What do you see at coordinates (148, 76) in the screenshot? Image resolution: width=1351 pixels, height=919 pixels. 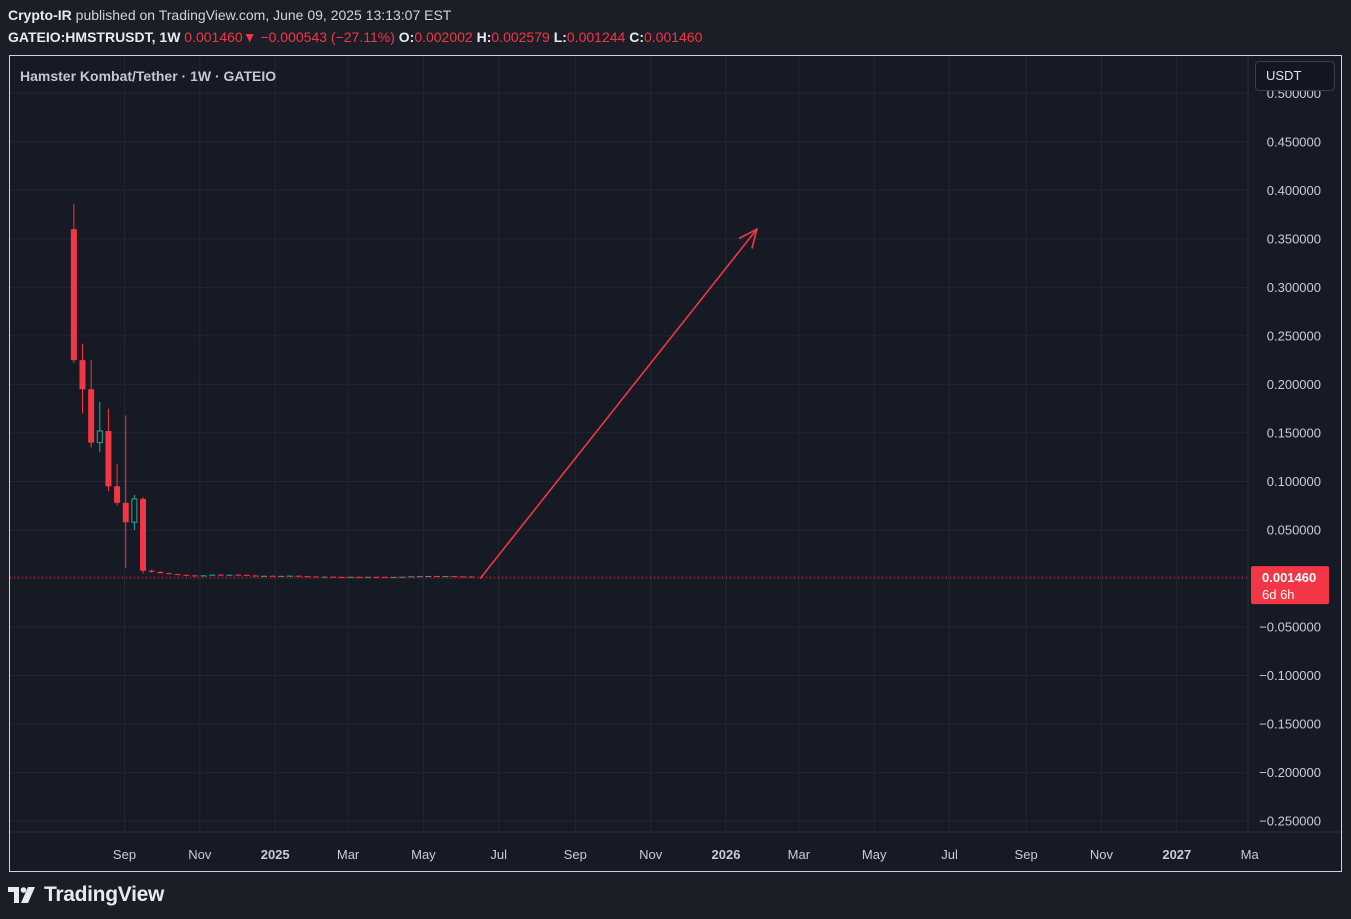 I see `chart-title: Hamster Kombat/Tether · 1W · GATEIO` at bounding box center [148, 76].